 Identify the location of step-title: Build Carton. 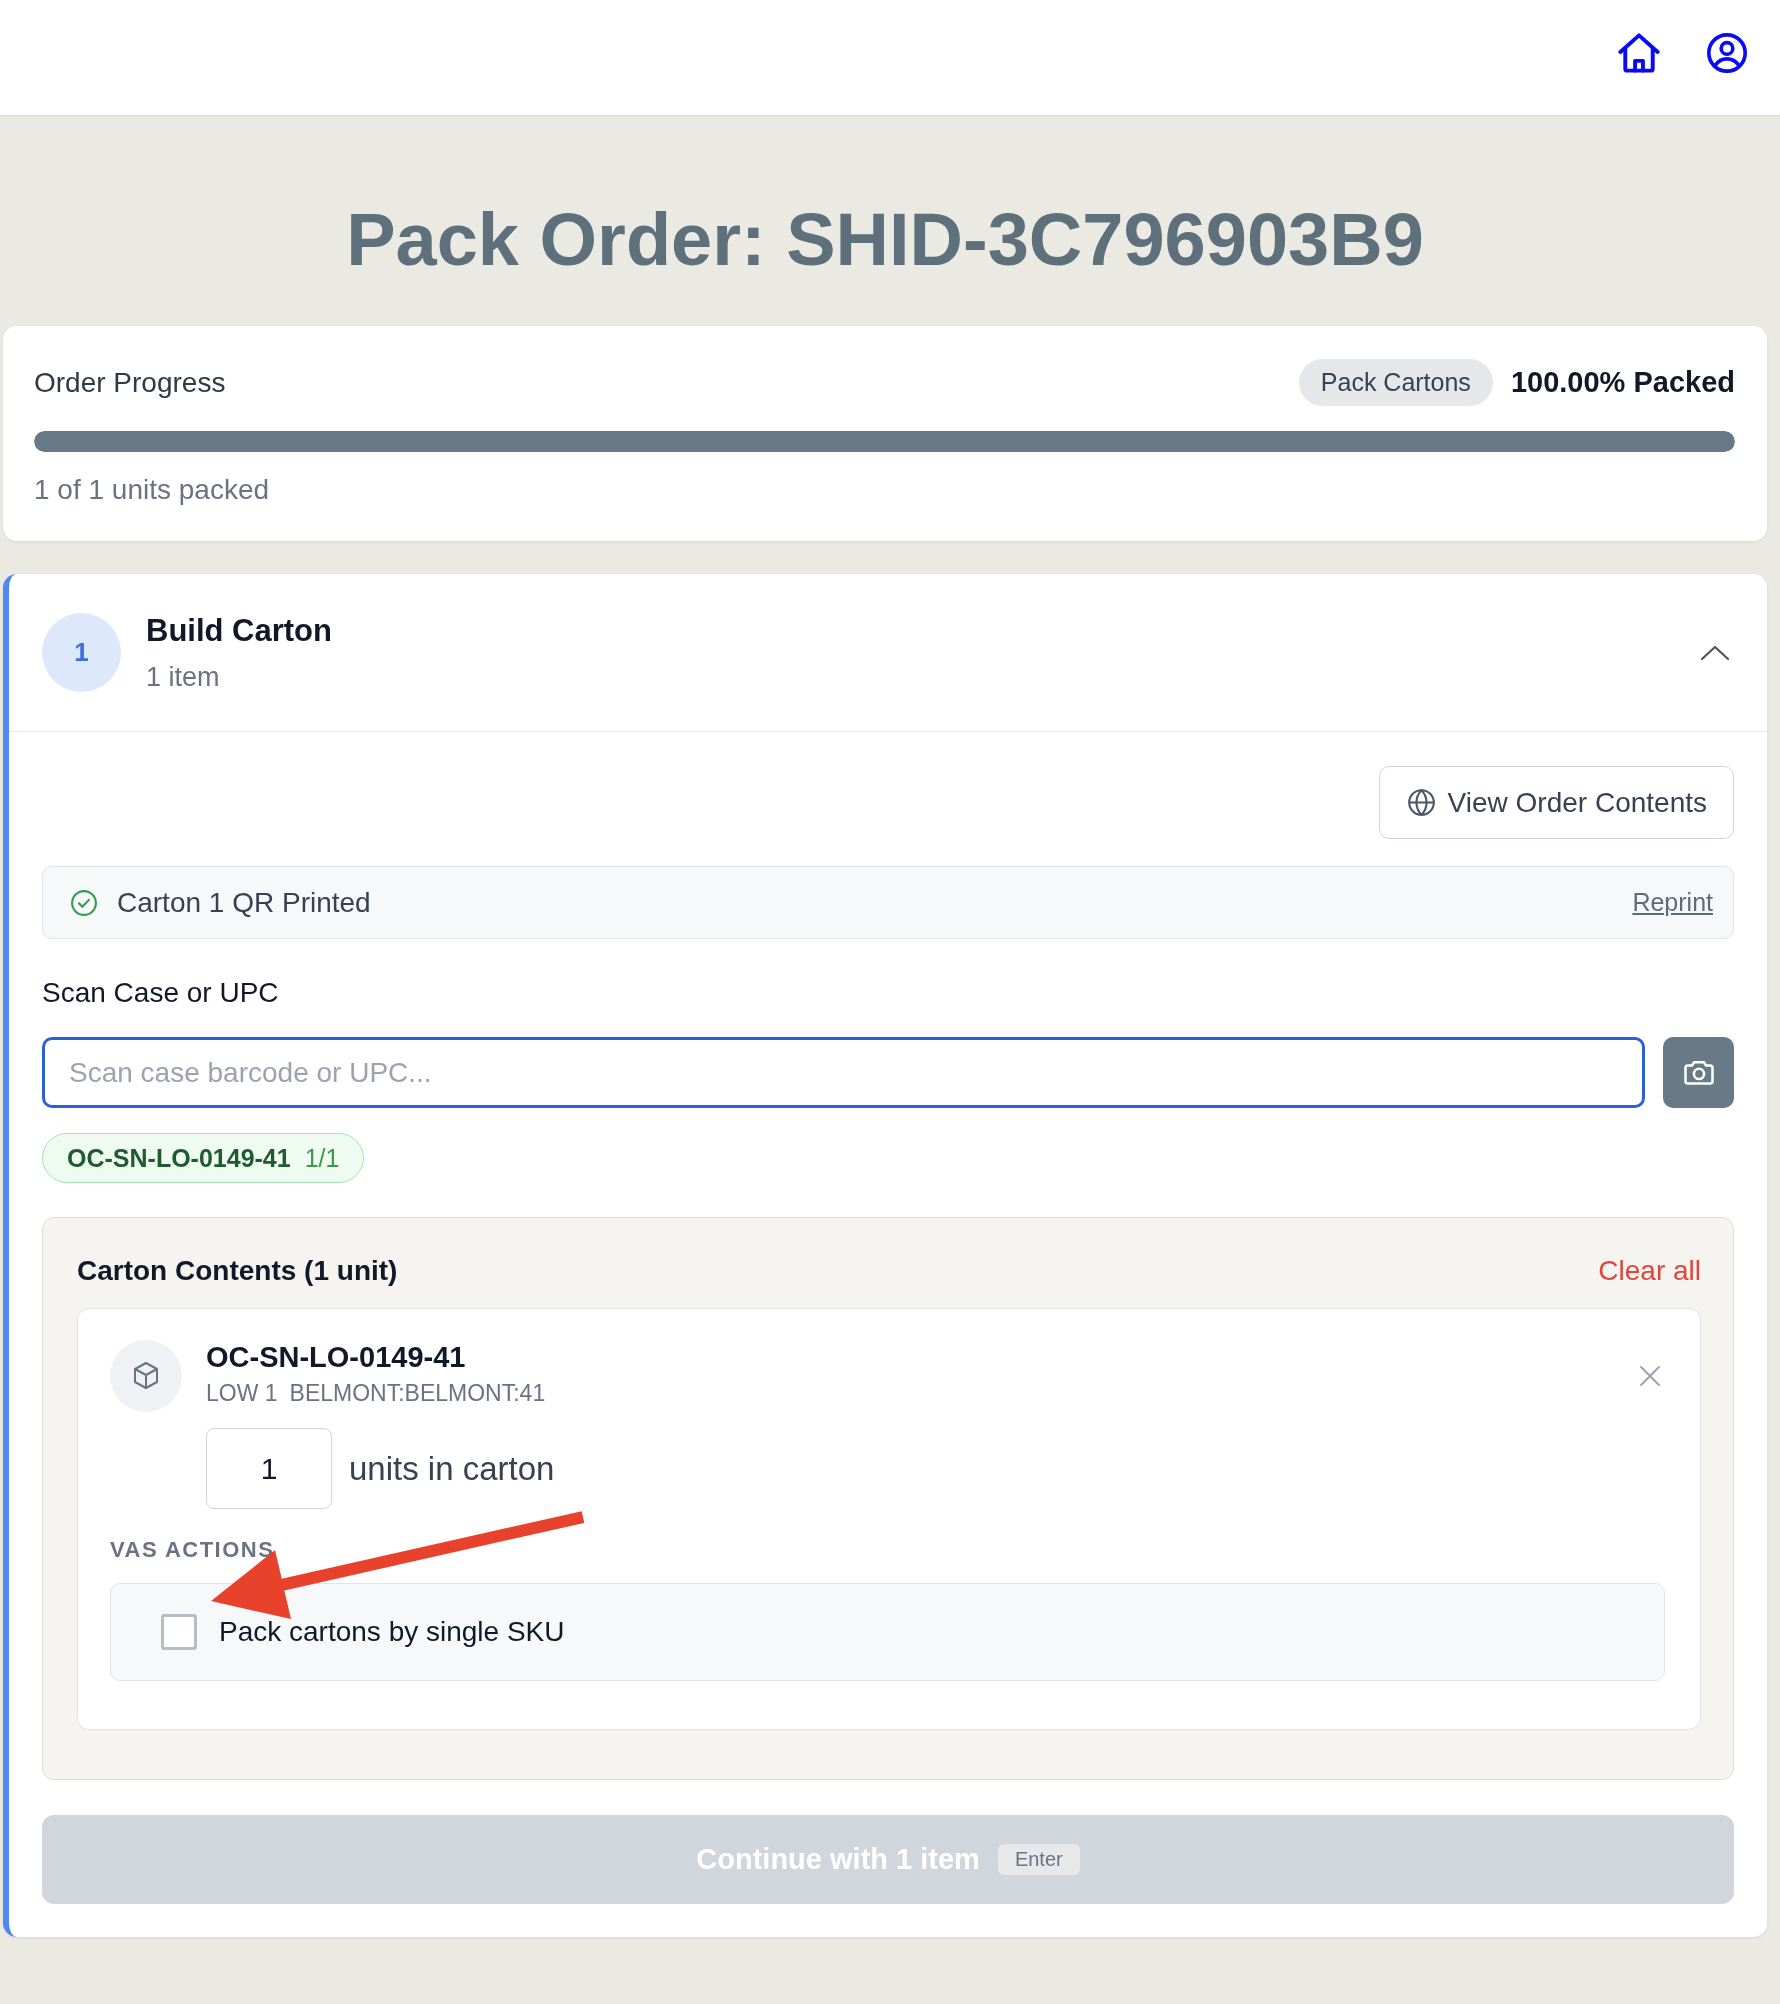
(239, 630).